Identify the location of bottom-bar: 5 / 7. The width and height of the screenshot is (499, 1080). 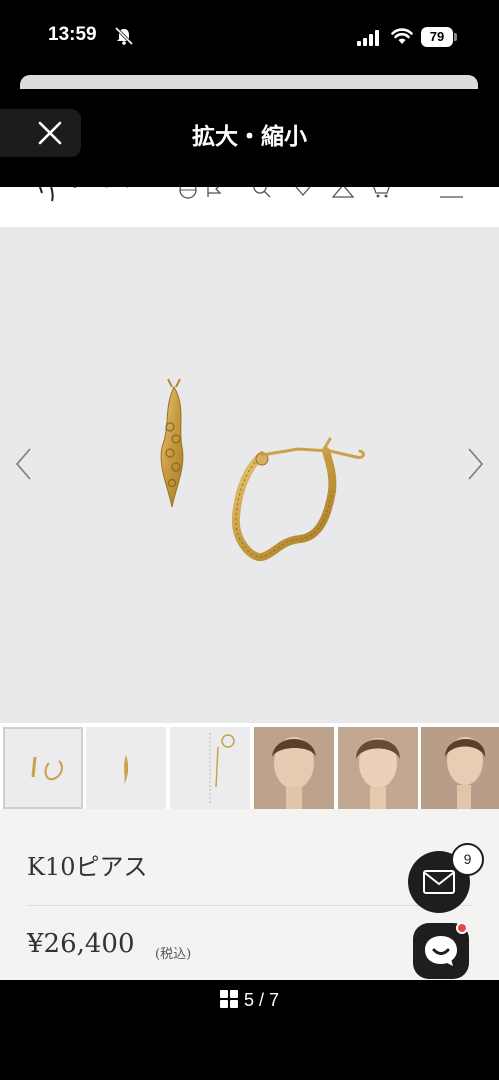
(249, 1030).